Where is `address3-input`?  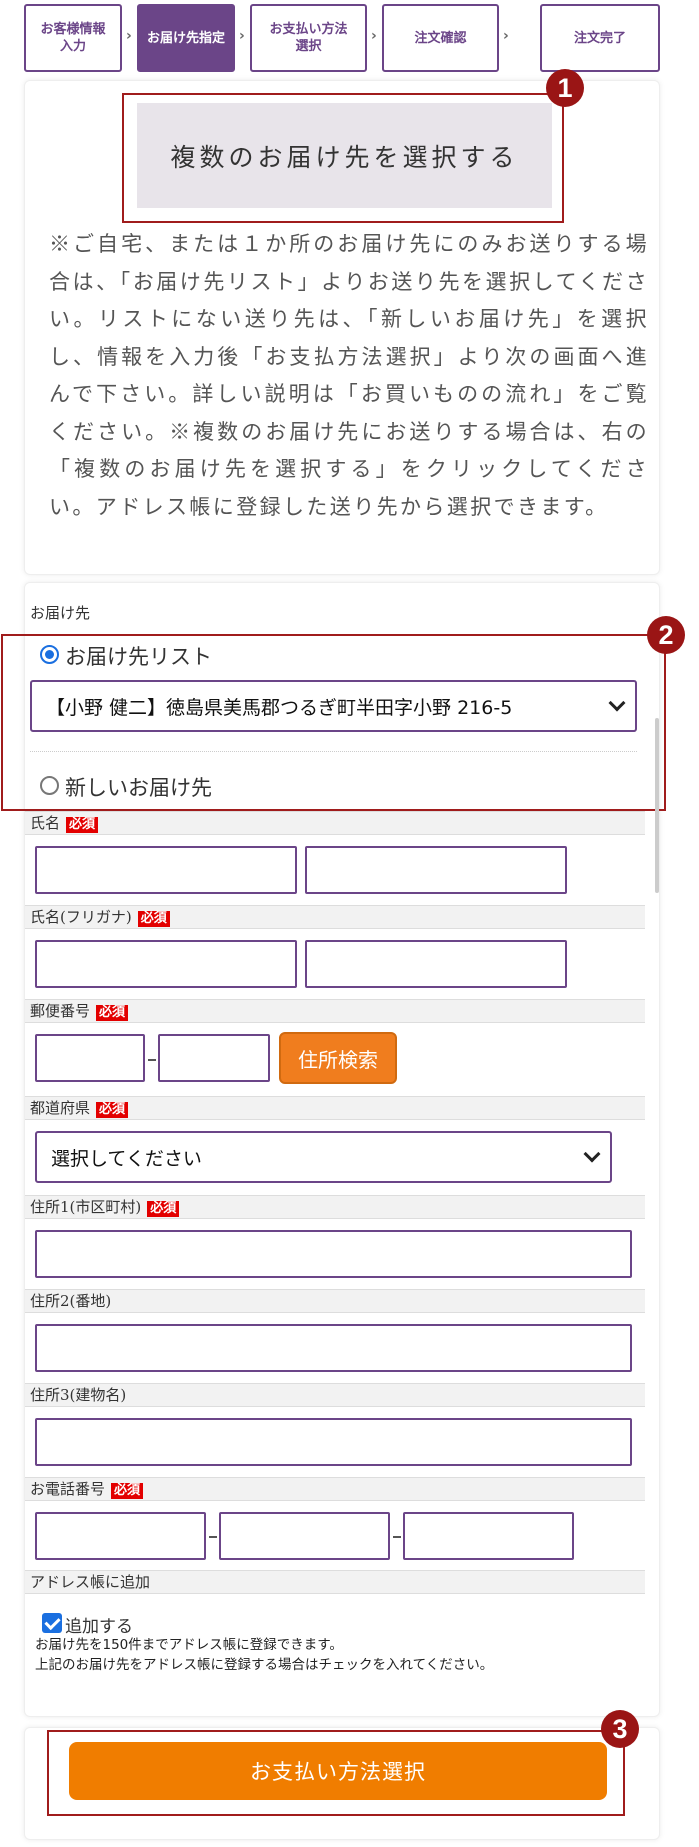 address3-input is located at coordinates (333, 1442).